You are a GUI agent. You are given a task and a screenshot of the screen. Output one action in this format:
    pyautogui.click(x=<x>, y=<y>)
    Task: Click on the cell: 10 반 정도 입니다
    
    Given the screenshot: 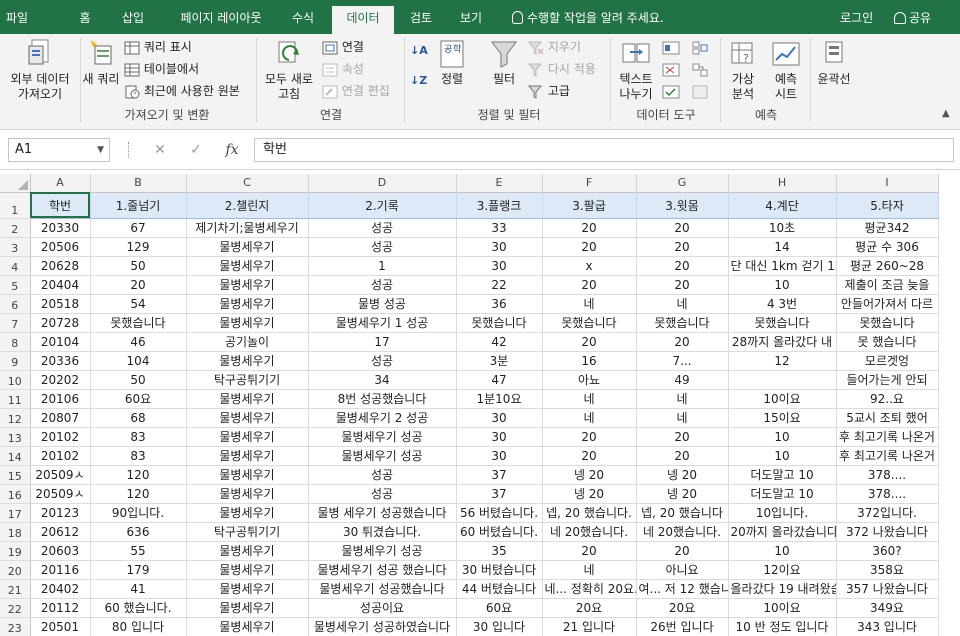 What is the action you would take?
    pyautogui.click(x=782, y=626)
    